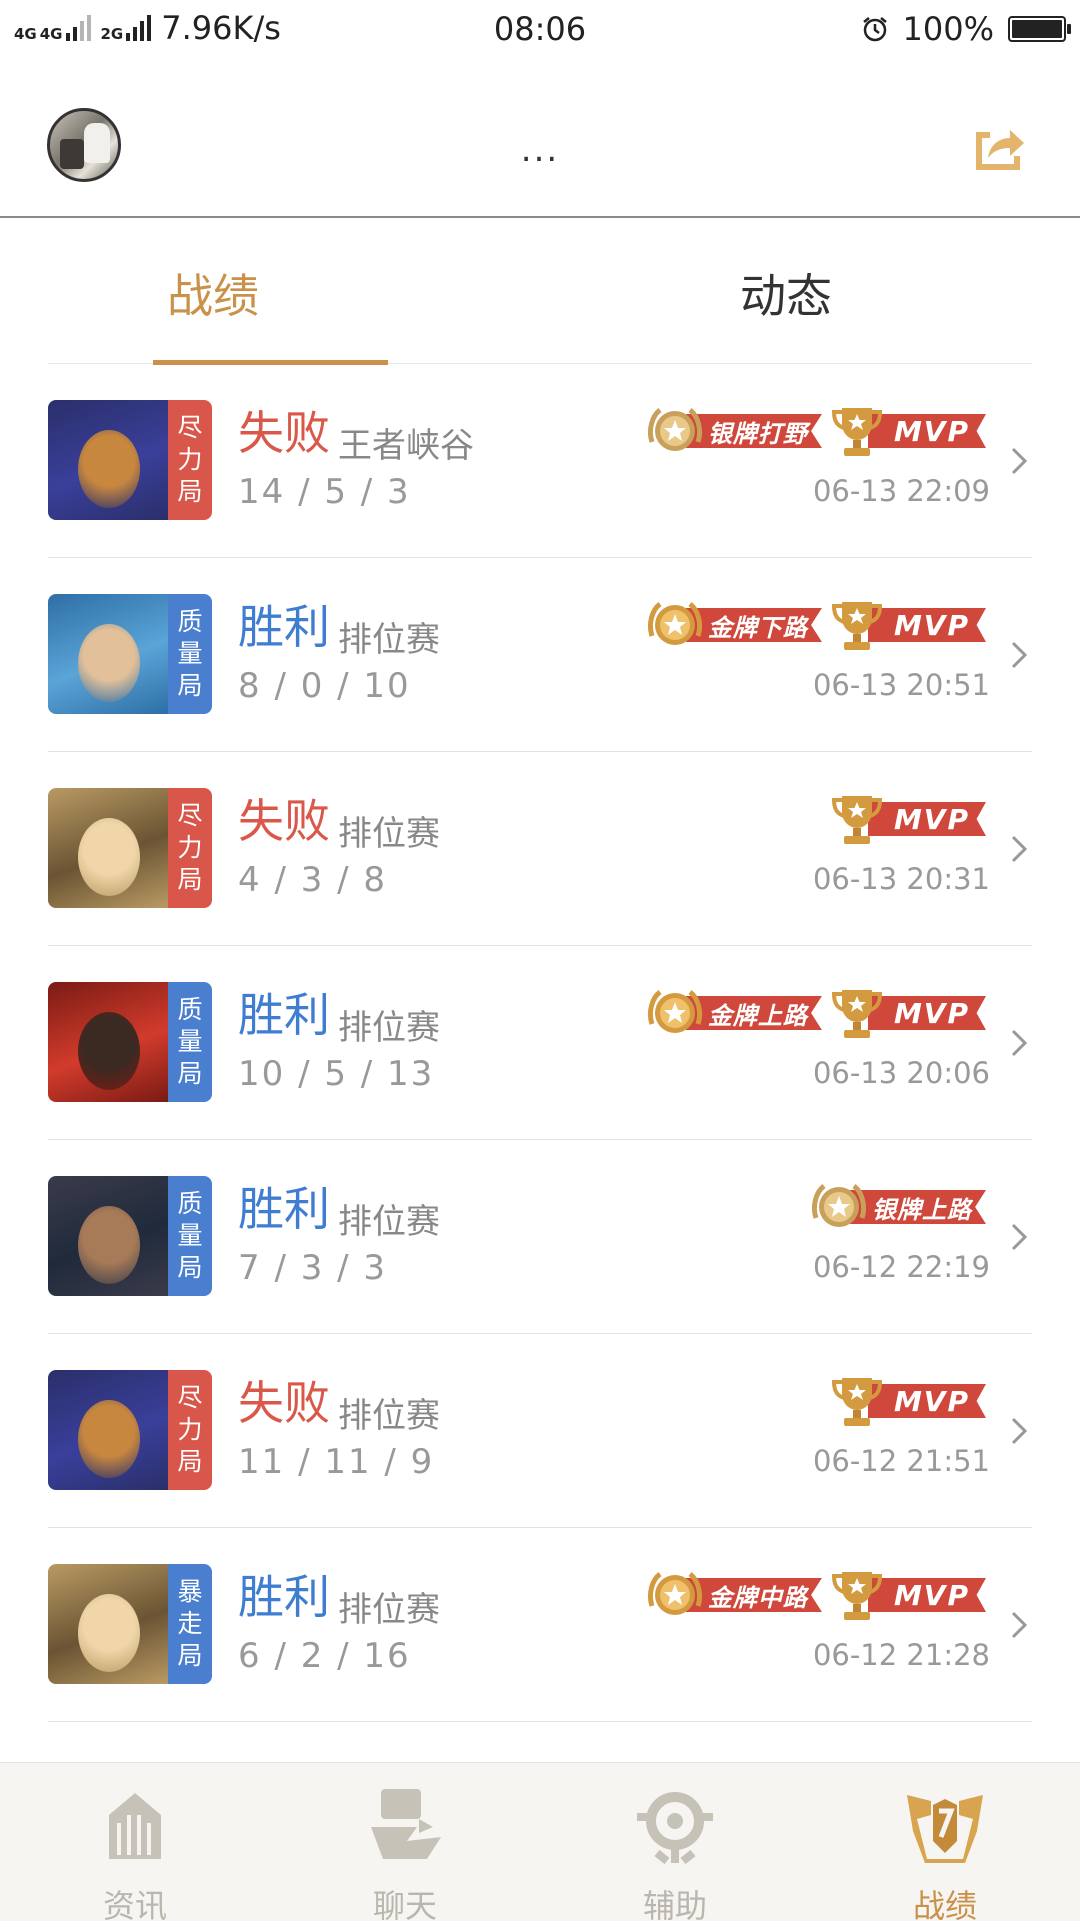 This screenshot has width=1080, height=1927. Describe the element at coordinates (324, 1656) in the screenshot. I see `kda: 6 / 2 / 16` at that location.